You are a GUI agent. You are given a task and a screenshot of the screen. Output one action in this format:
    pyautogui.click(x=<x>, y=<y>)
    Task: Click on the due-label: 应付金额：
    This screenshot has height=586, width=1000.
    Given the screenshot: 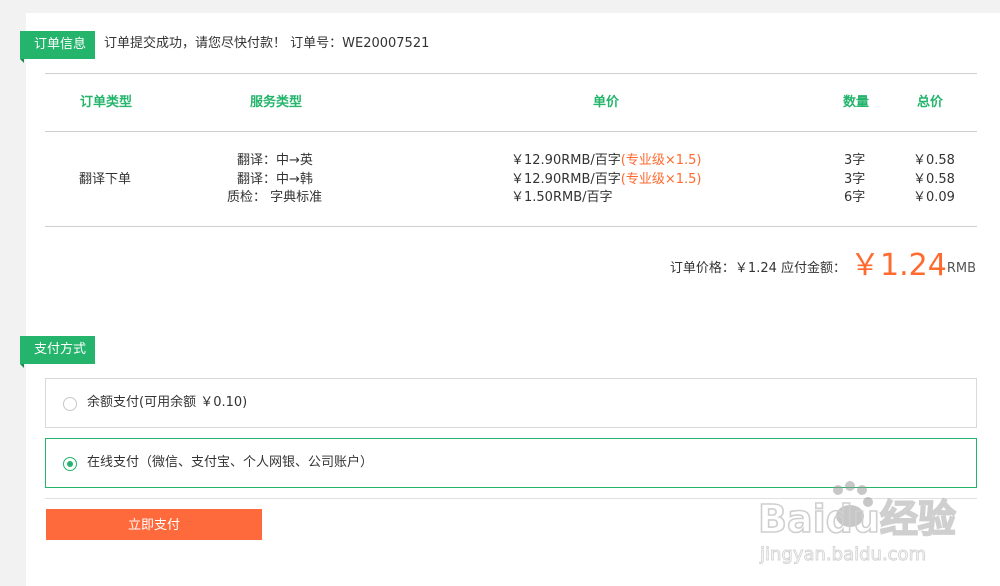 What is the action you would take?
    pyautogui.click(x=814, y=268)
    